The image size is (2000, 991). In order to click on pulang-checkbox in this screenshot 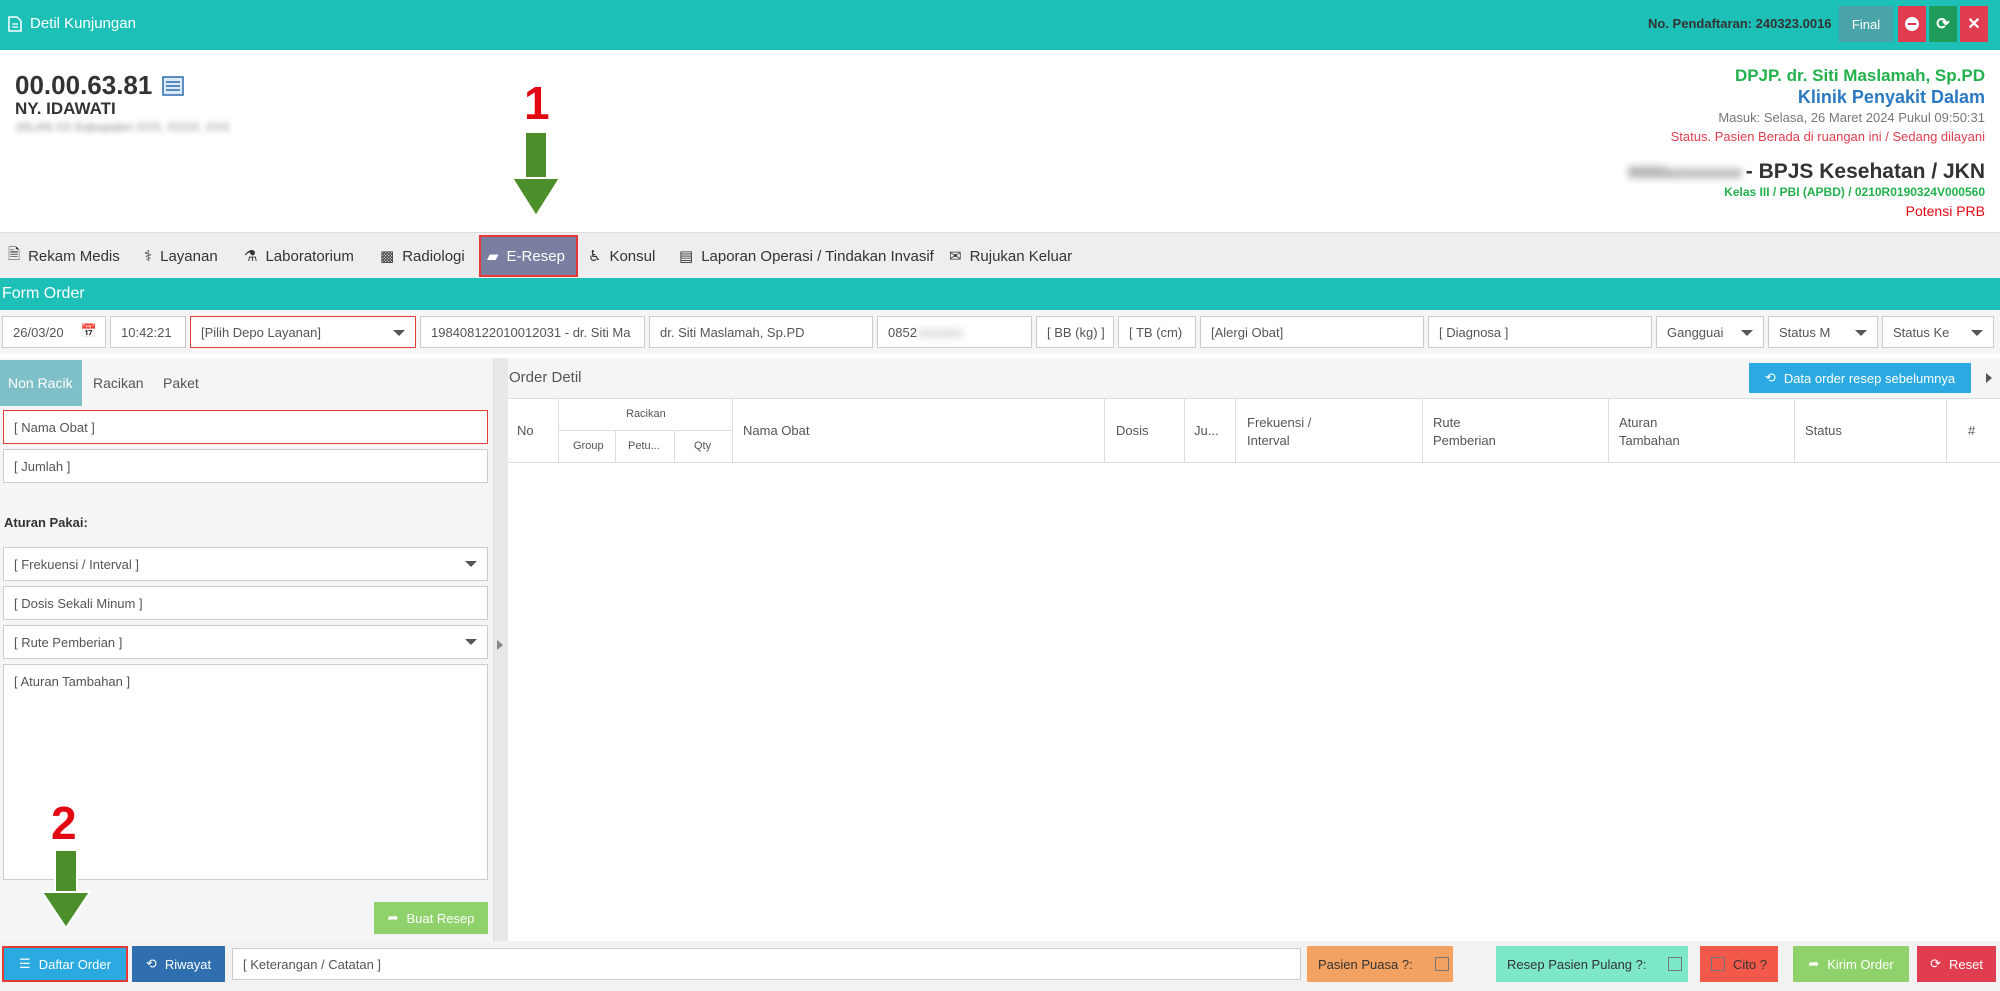, I will do `click(1675, 964)`.